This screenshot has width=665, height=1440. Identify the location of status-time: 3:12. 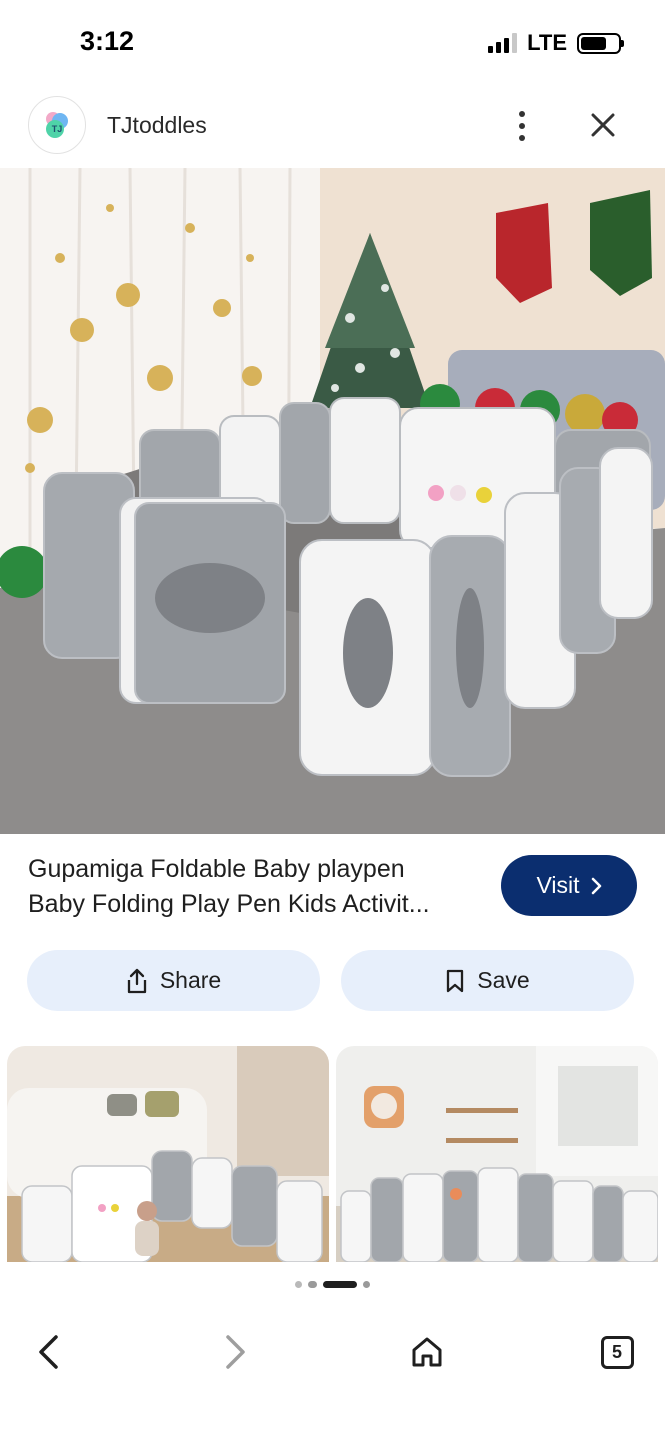
(107, 41).